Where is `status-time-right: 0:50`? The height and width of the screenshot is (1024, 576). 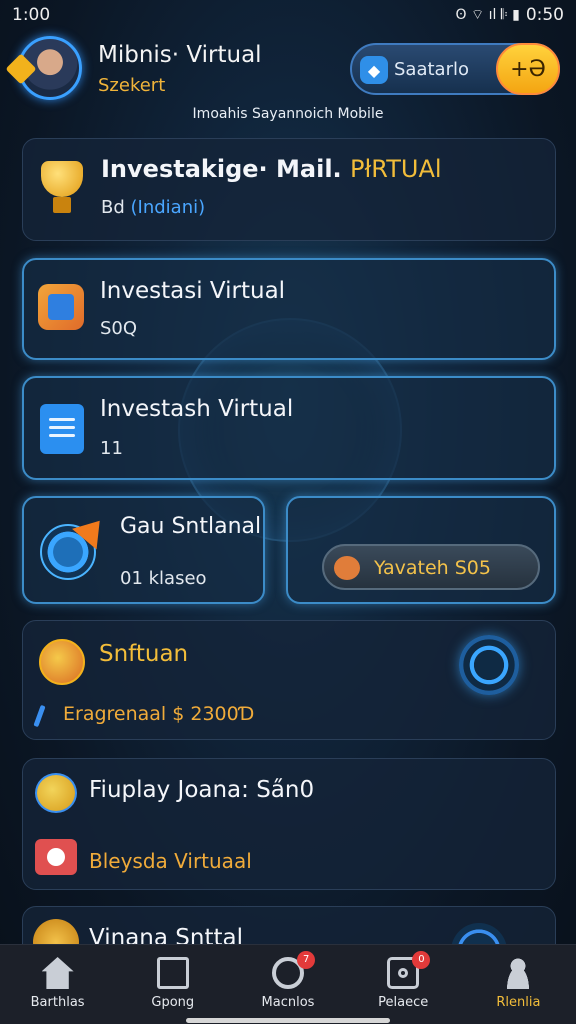
status-time-right: 0:50 is located at coordinates (544, 15).